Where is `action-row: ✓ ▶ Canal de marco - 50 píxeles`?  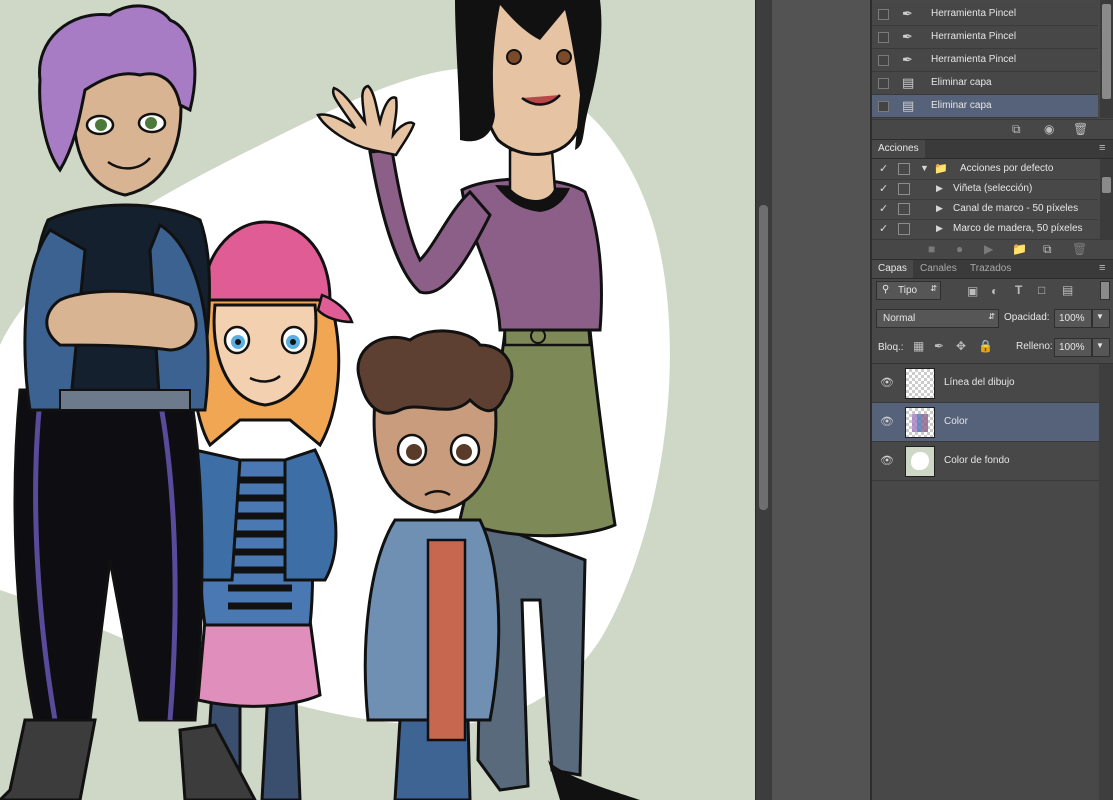 action-row: ✓ ▶ Canal de marco - 50 píxeles is located at coordinates (985, 209).